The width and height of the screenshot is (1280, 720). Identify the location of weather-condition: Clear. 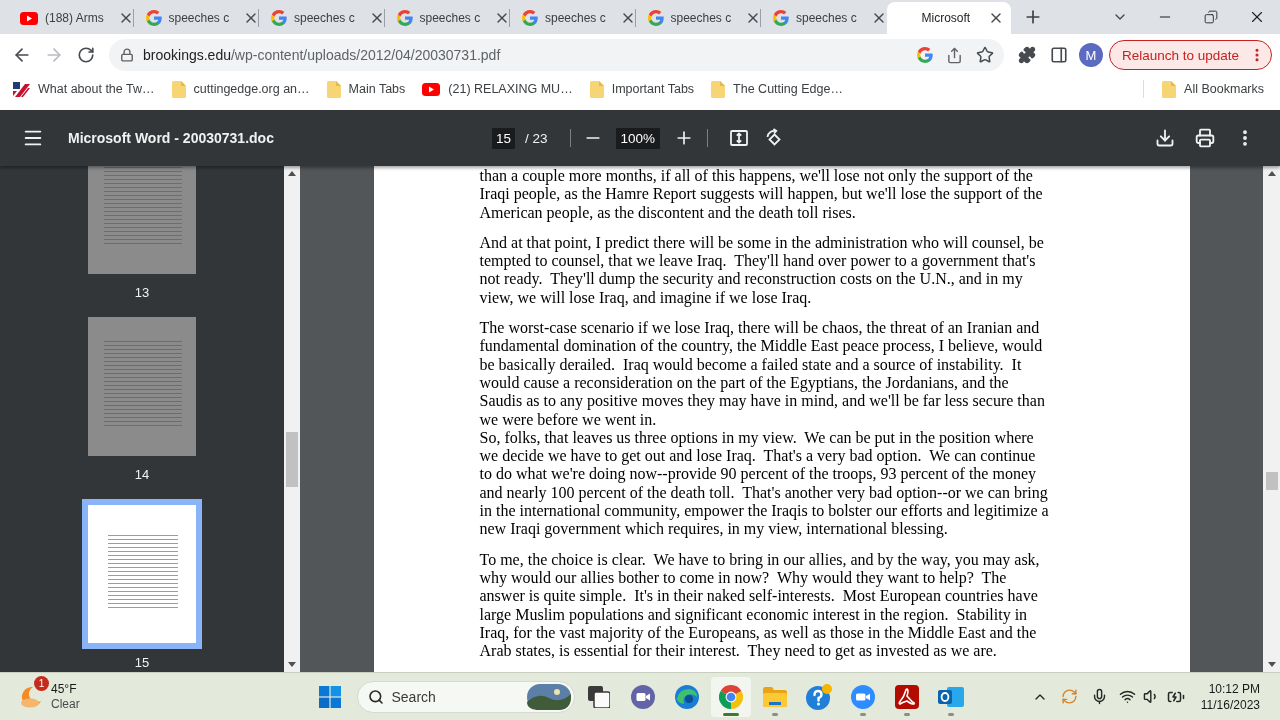
(65, 704).